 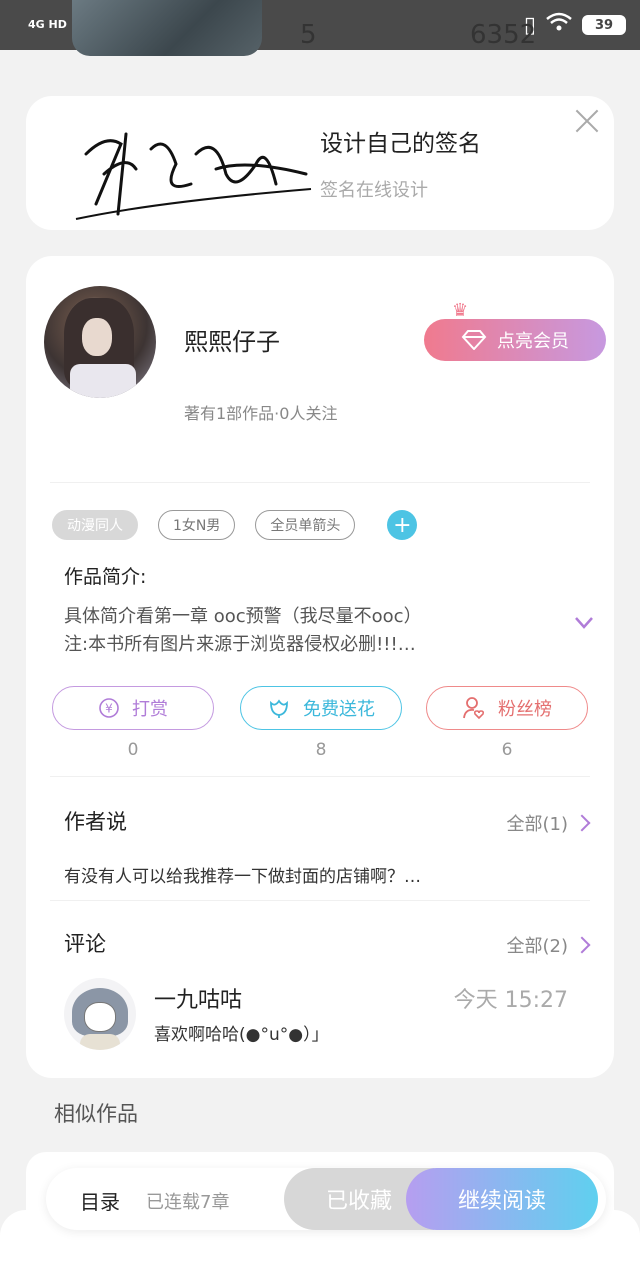 I want to click on serial-status: 已连载7章, so click(x=188, y=1202).